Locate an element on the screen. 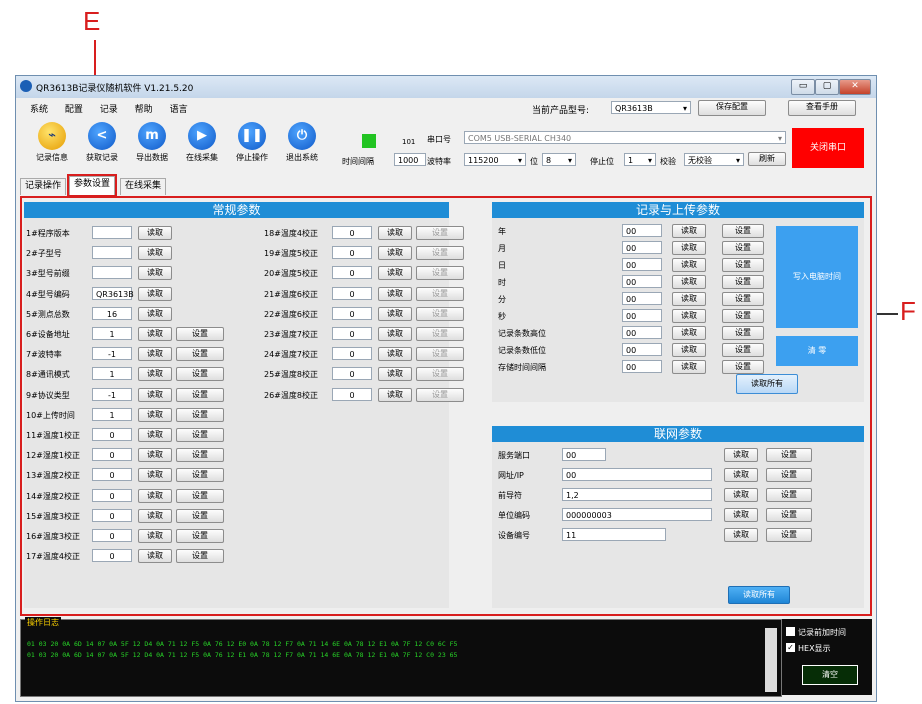 This screenshot has width=922, height=704. refresh-button: 刷新 is located at coordinates (767, 159).